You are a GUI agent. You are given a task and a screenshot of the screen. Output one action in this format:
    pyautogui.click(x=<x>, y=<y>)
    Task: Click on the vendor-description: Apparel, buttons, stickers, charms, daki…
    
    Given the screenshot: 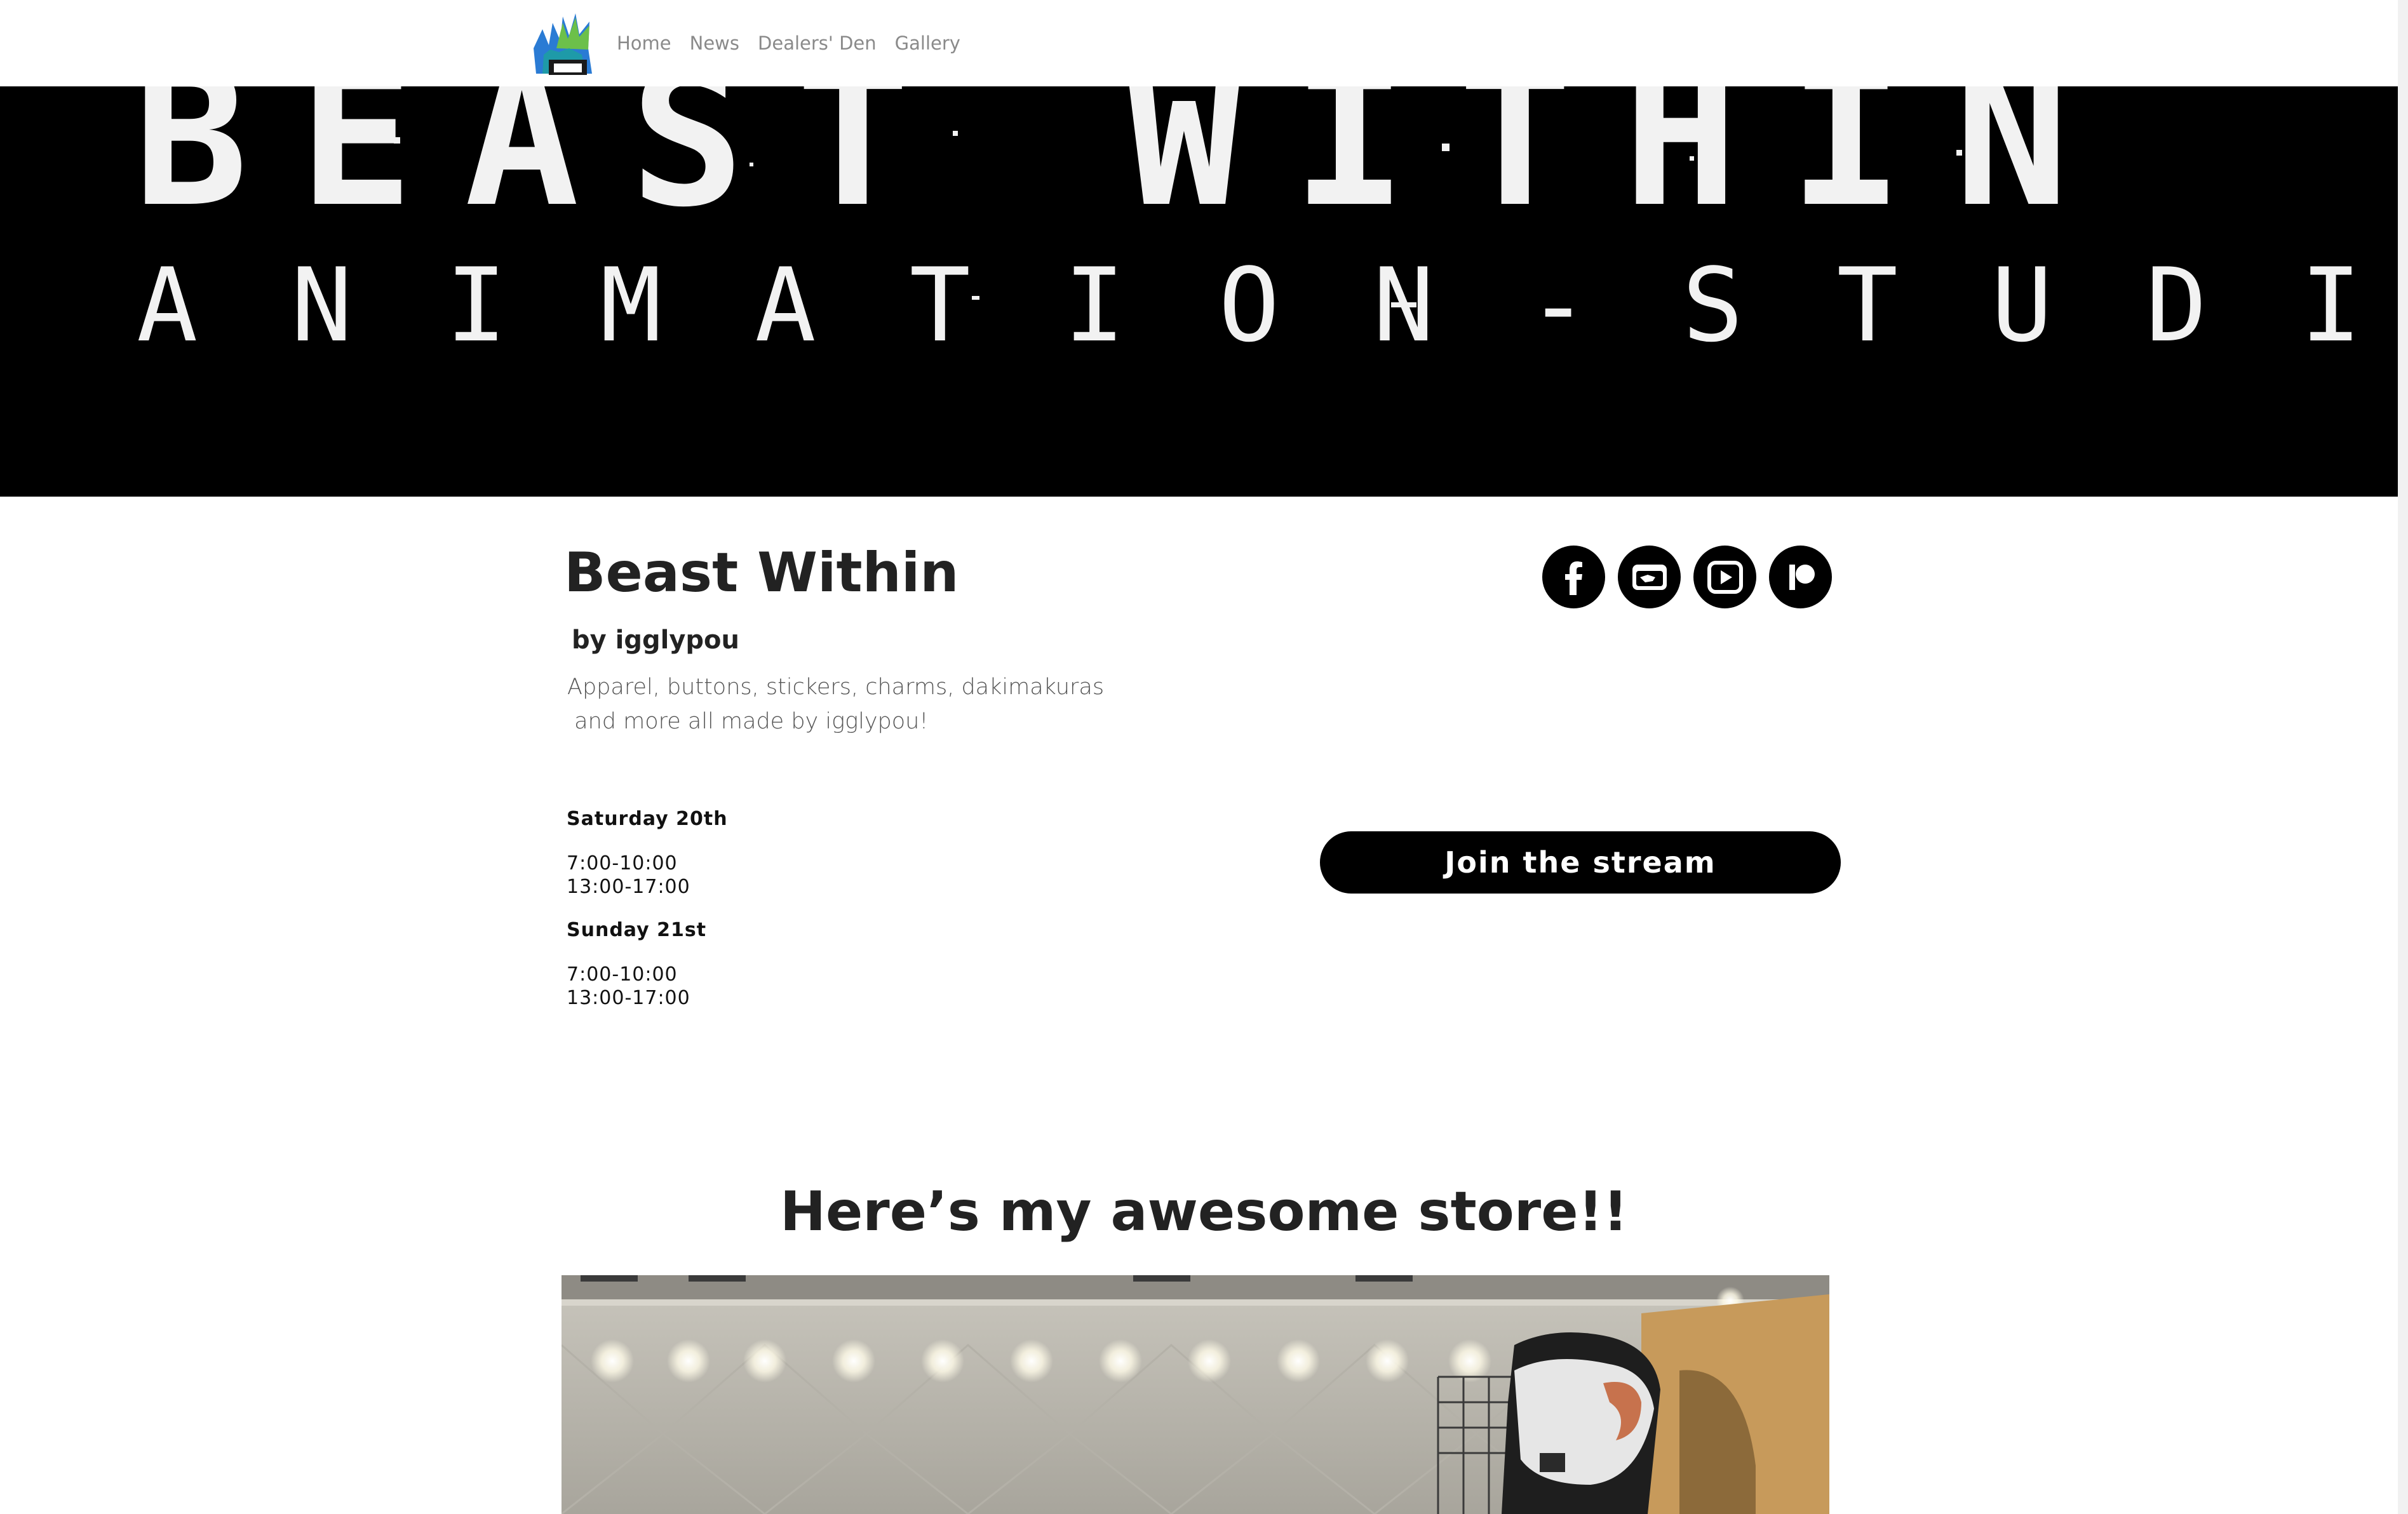 What is the action you would take?
    pyautogui.click(x=853, y=704)
    